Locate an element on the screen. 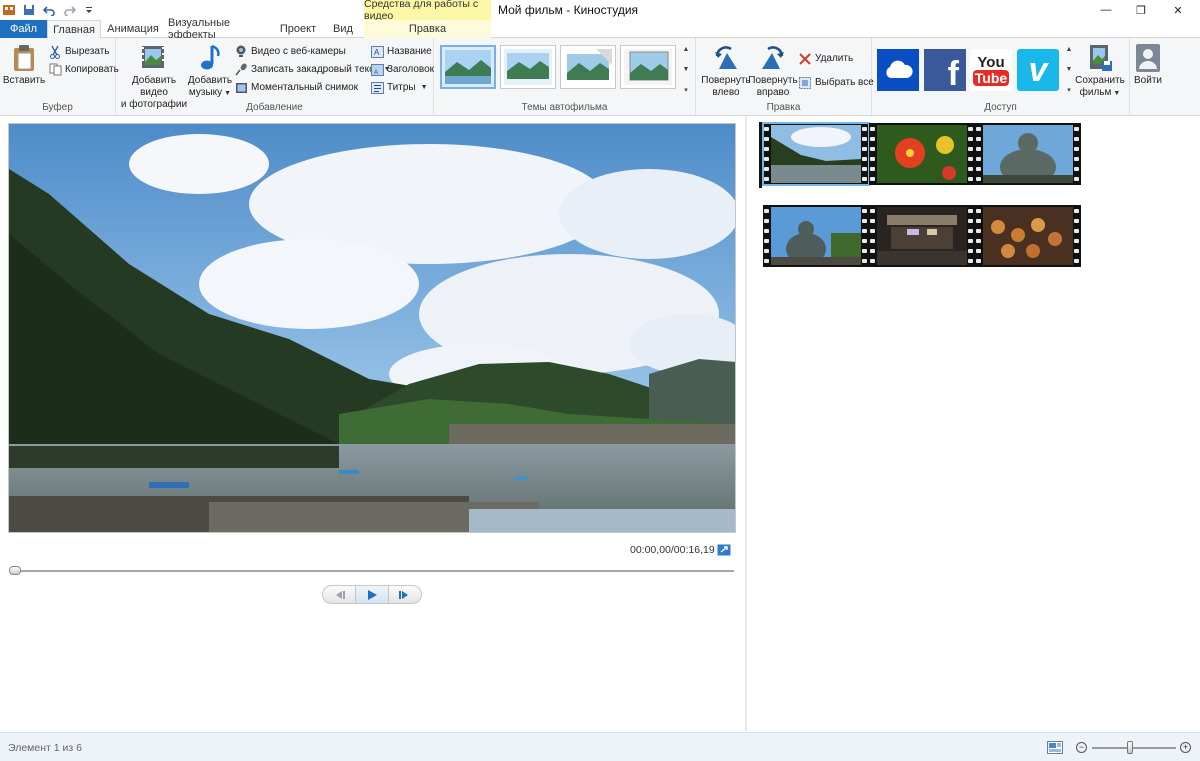 The width and height of the screenshot is (1200, 761). youtube-share-button: You Tube is located at coordinates (991, 70).